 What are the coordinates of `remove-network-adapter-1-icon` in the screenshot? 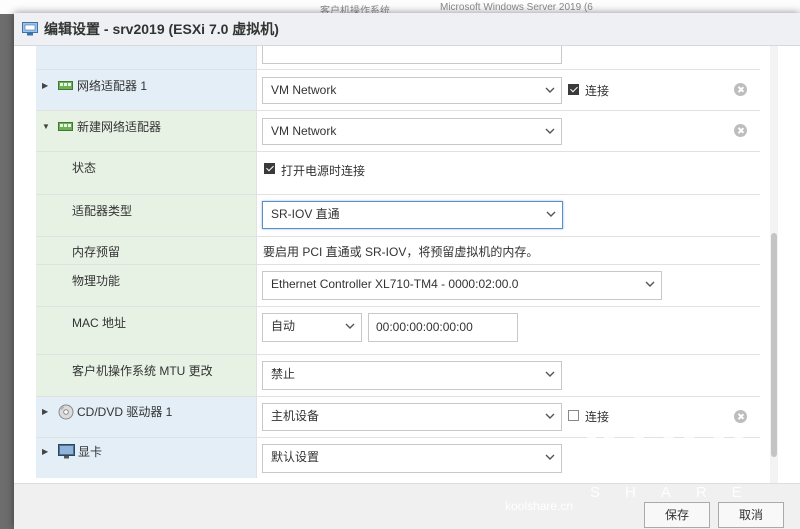 It's located at (740, 89).